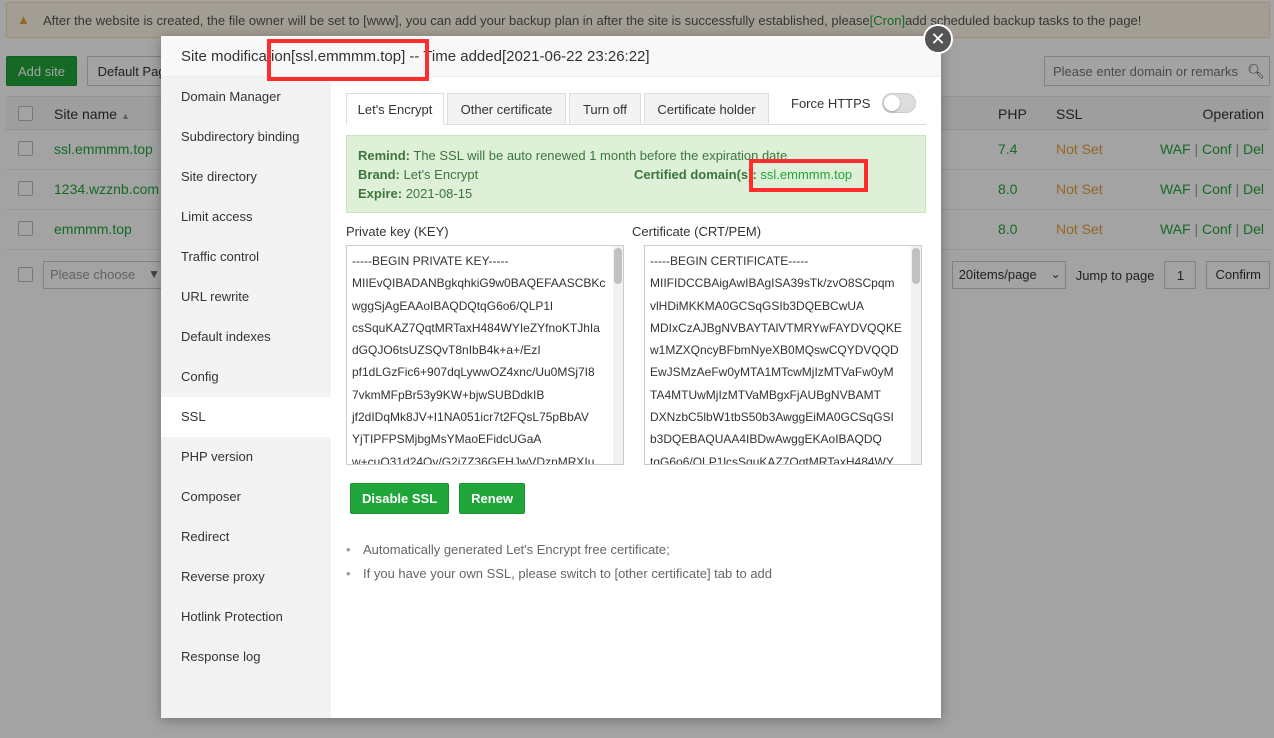  I want to click on sidebar-item-redirect: Redirect, so click(246, 537).